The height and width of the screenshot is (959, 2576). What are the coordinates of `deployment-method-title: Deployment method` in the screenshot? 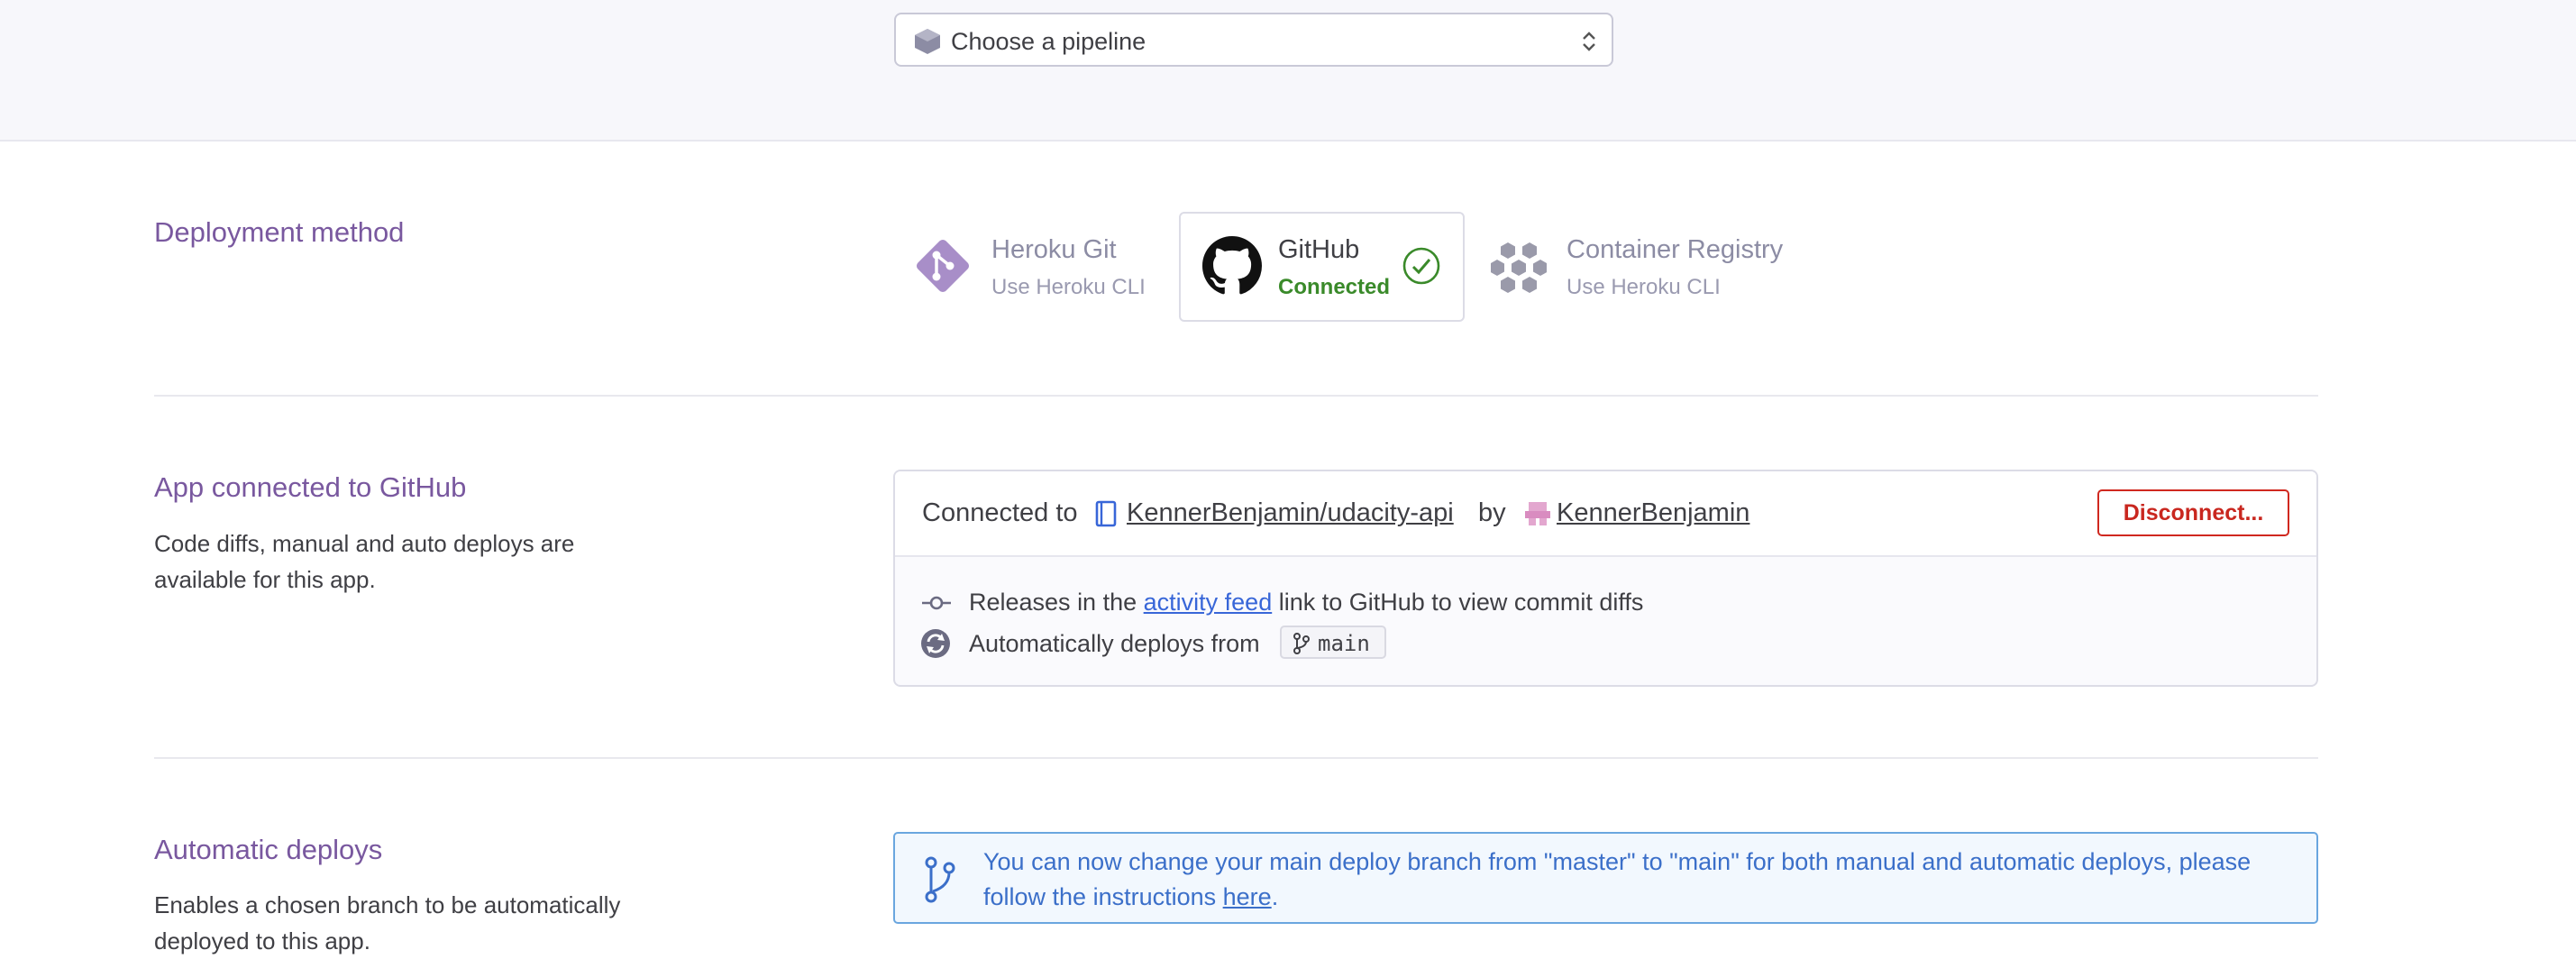 It's located at (279, 232).